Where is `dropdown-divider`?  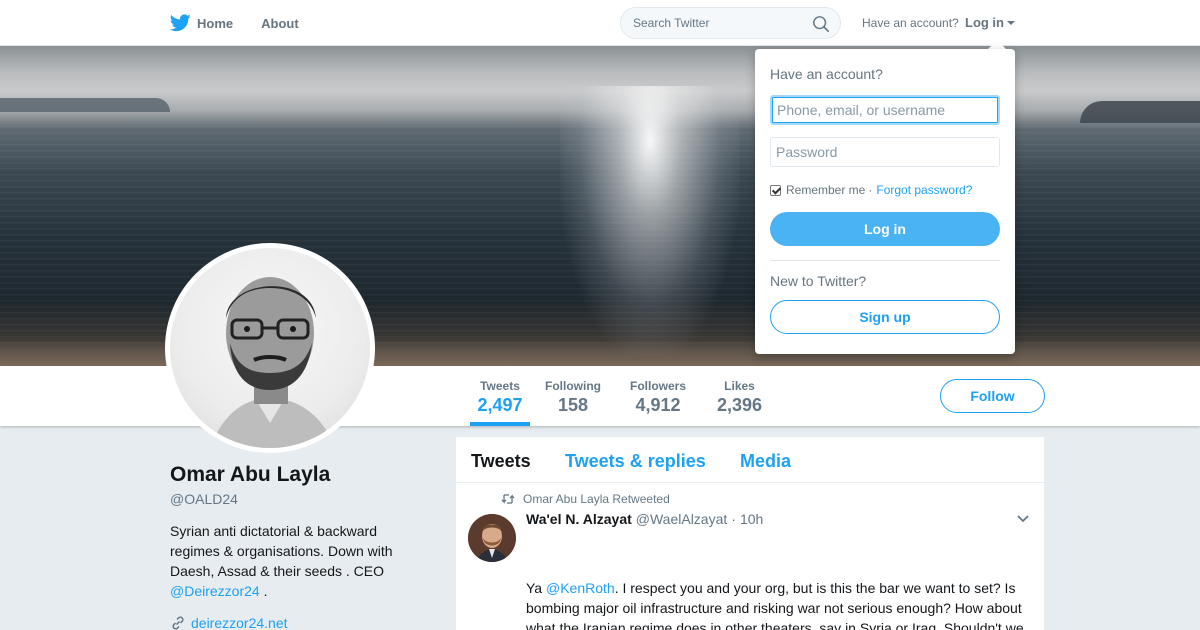
dropdown-divider is located at coordinates (885, 260).